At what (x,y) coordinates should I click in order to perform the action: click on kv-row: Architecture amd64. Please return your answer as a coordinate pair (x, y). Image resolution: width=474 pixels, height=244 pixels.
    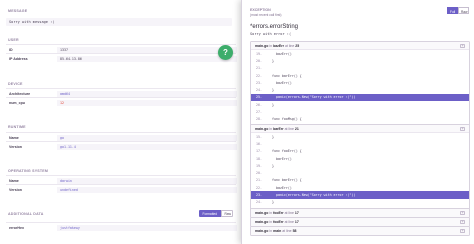
    Looking at the image, I should click on (121, 92).